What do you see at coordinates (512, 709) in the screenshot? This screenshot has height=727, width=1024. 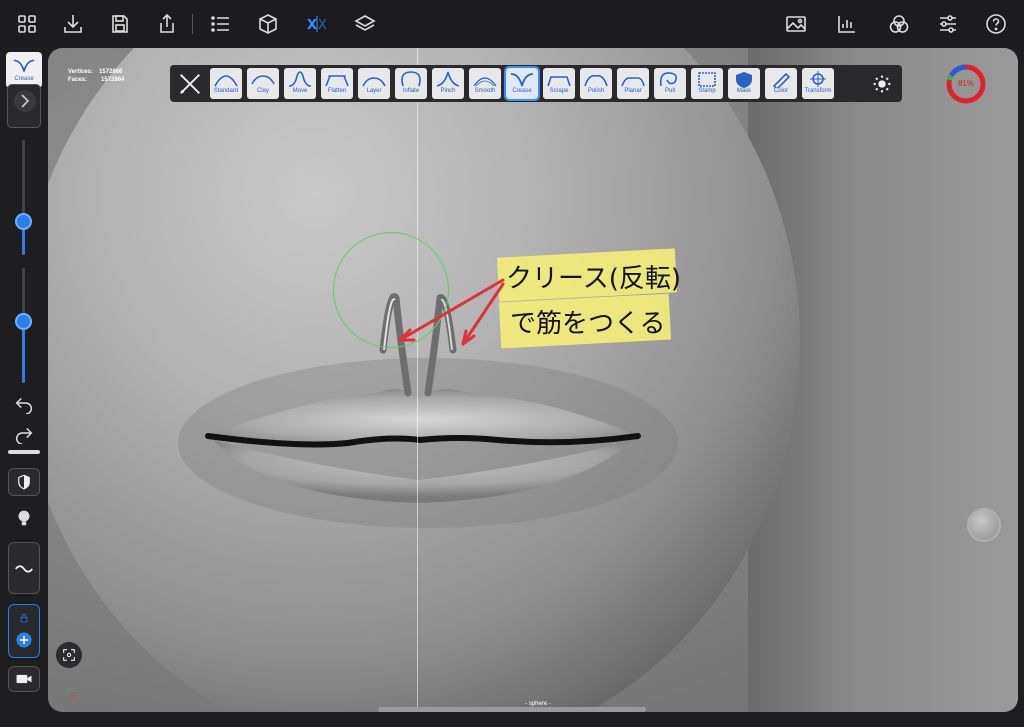 I see `home-indicator` at bounding box center [512, 709].